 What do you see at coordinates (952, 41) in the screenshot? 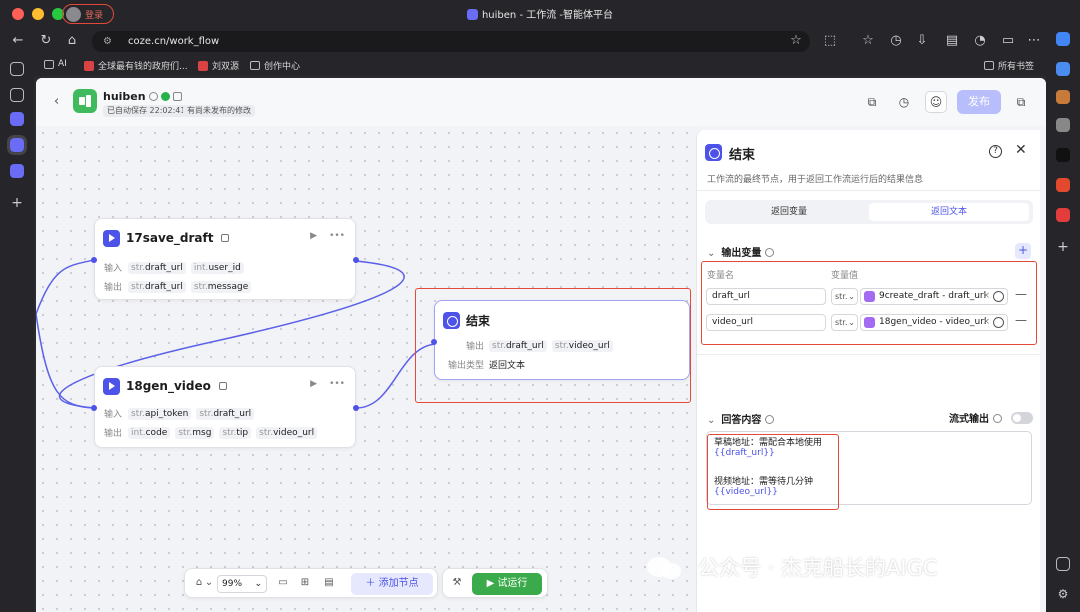
I see `reading-mode-icon: ▤` at bounding box center [952, 41].